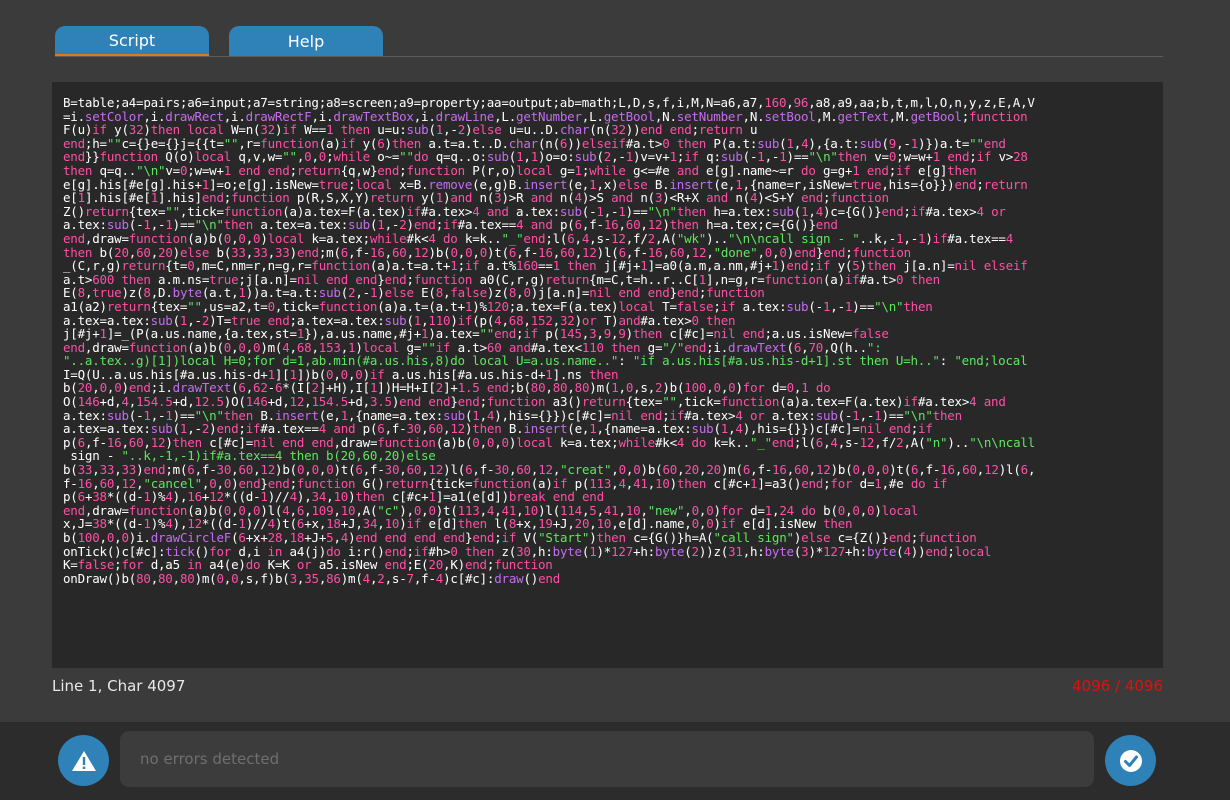 Image resolution: width=1230 pixels, height=800 pixels. I want to click on confirm-button, so click(1130, 760).